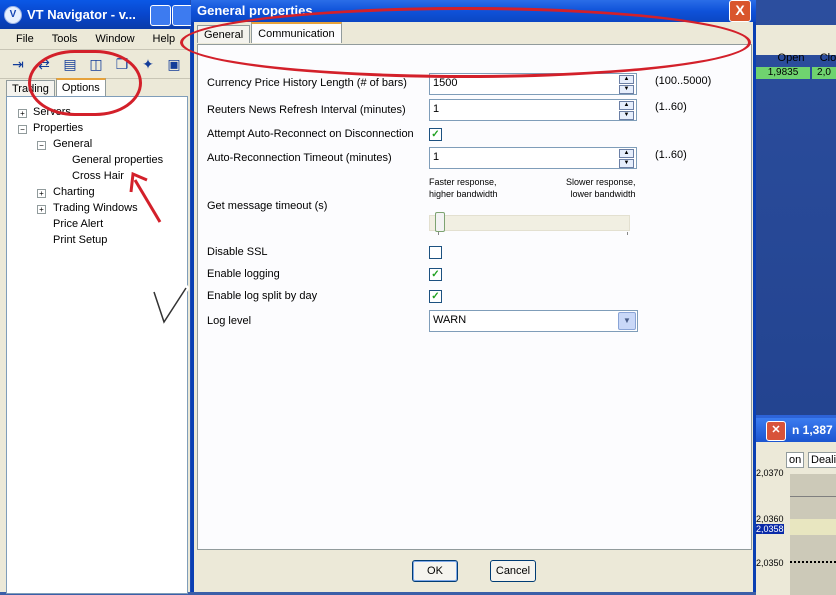  What do you see at coordinates (812, 430) in the screenshot?
I see `chart-window-title: n 1,387` at bounding box center [812, 430].